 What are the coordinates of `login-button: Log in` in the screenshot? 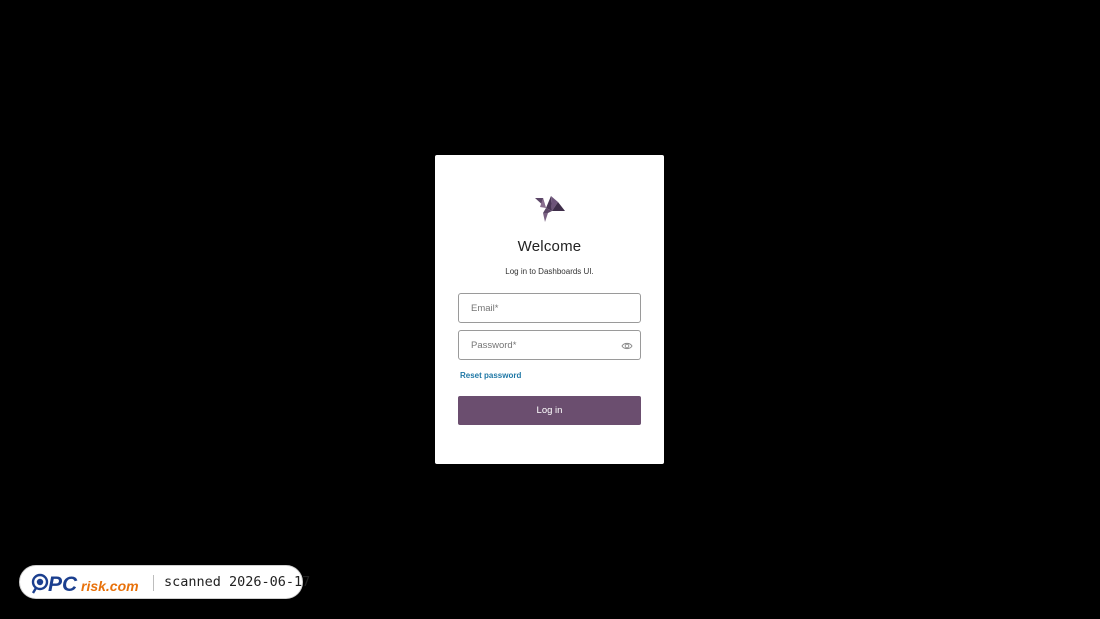 It's located at (549, 410).